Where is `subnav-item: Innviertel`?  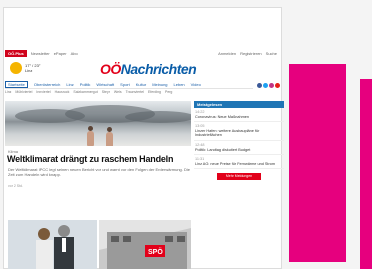
subnav-item: Innviertel is located at coordinates (43, 93).